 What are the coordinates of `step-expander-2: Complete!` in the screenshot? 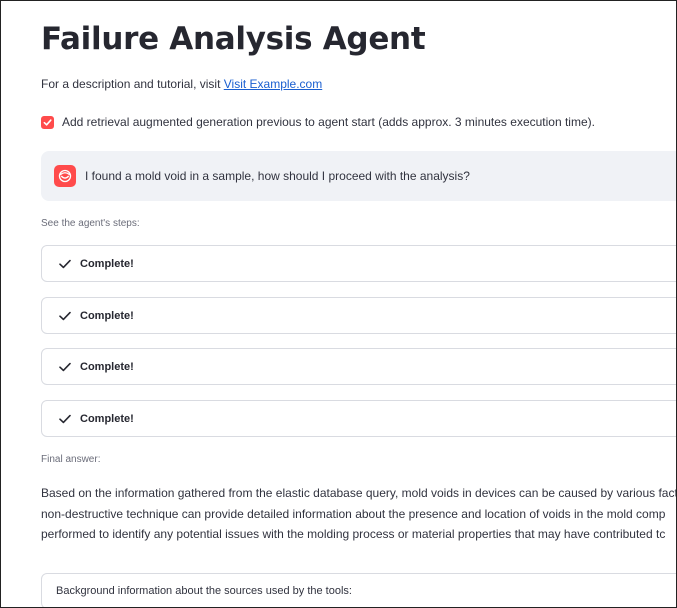 It's located at (358, 315).